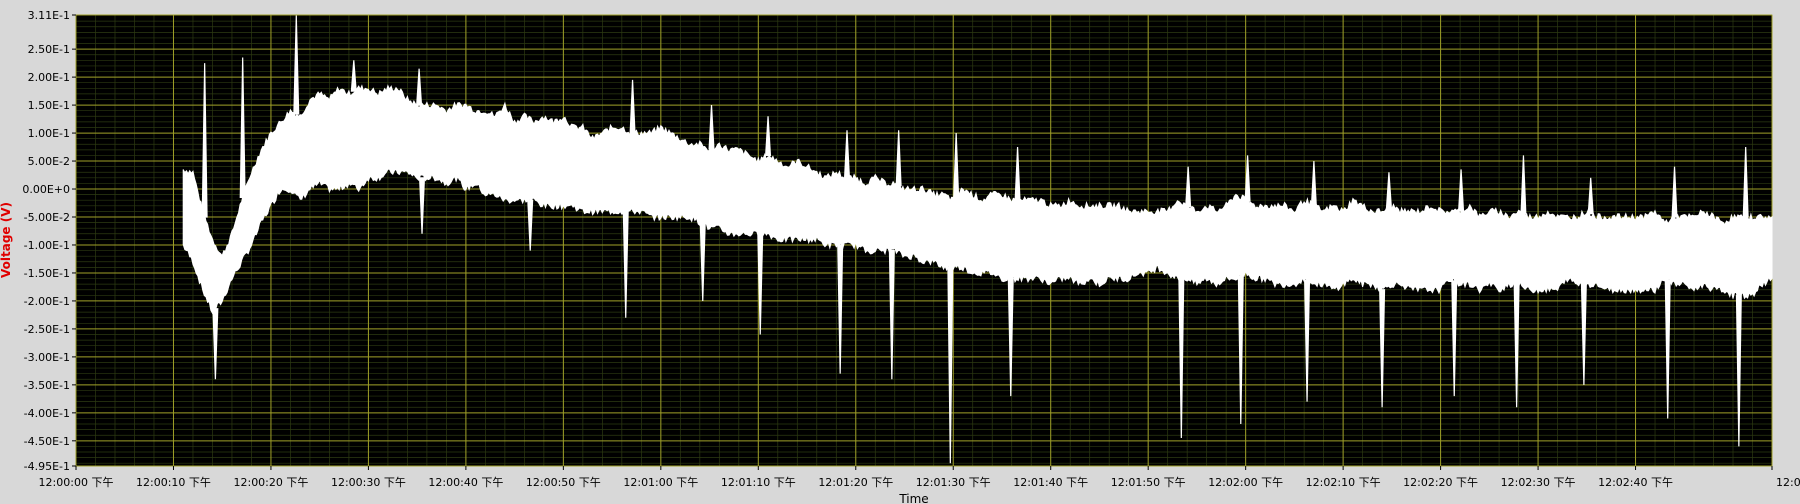 The width and height of the screenshot is (1800, 504). Describe the element at coordinates (47, 413) in the screenshot. I see `y-tick-label: -4.00E-1` at that location.